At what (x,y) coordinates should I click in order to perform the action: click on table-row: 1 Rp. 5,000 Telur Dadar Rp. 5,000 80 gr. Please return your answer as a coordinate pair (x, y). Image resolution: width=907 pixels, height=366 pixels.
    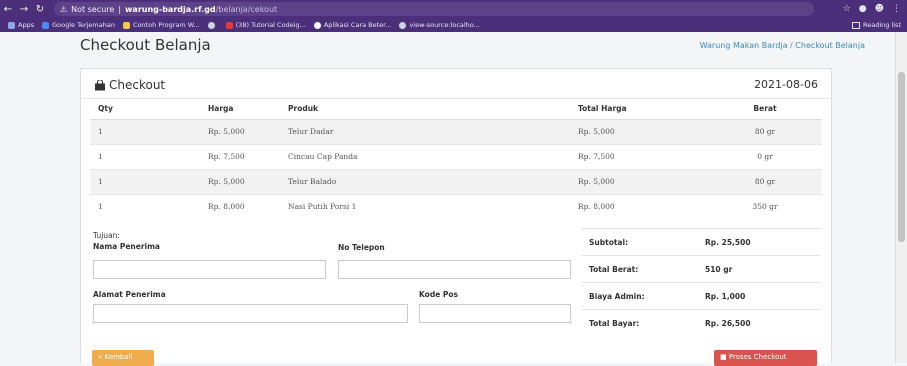
    Looking at the image, I should click on (456, 131).